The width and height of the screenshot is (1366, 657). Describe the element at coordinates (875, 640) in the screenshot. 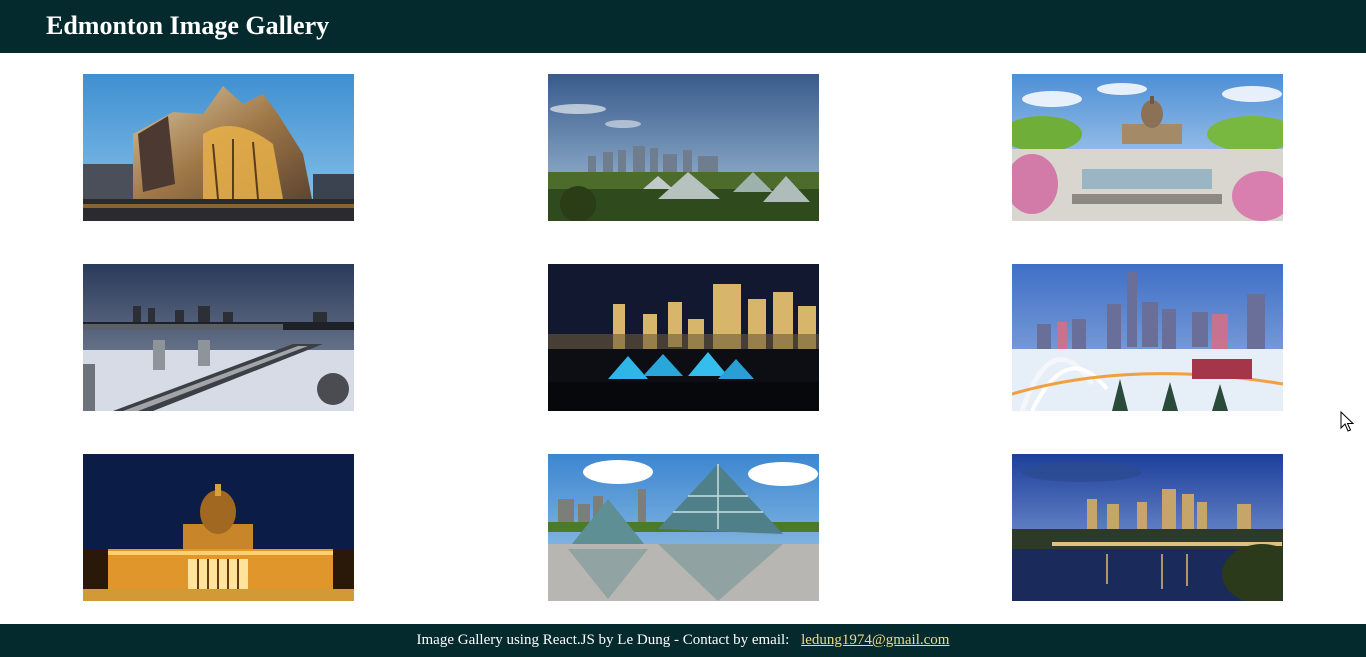

I see `email-link: ledung1974@gmail.com` at that location.